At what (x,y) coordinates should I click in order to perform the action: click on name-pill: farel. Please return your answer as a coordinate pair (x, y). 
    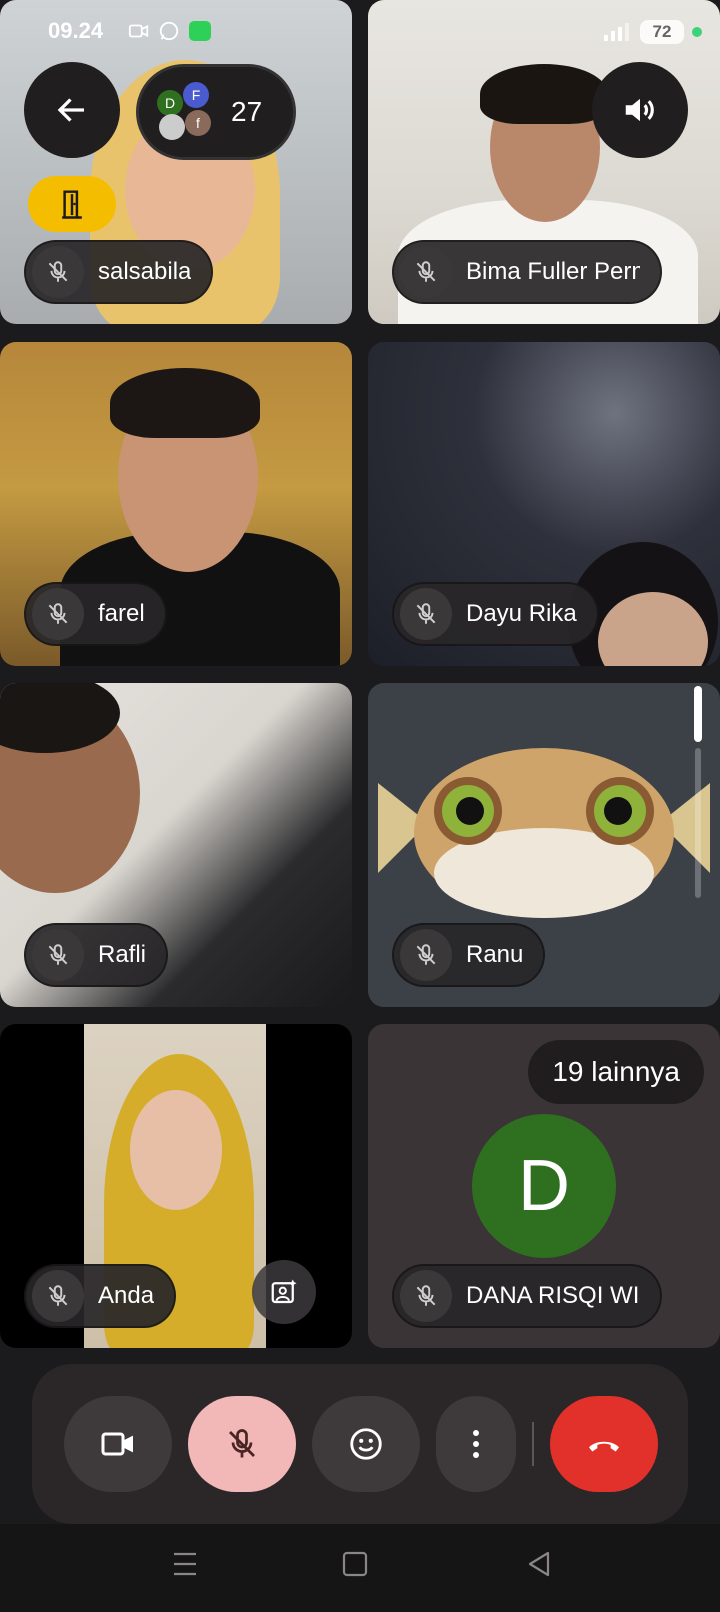
    Looking at the image, I should click on (95, 614).